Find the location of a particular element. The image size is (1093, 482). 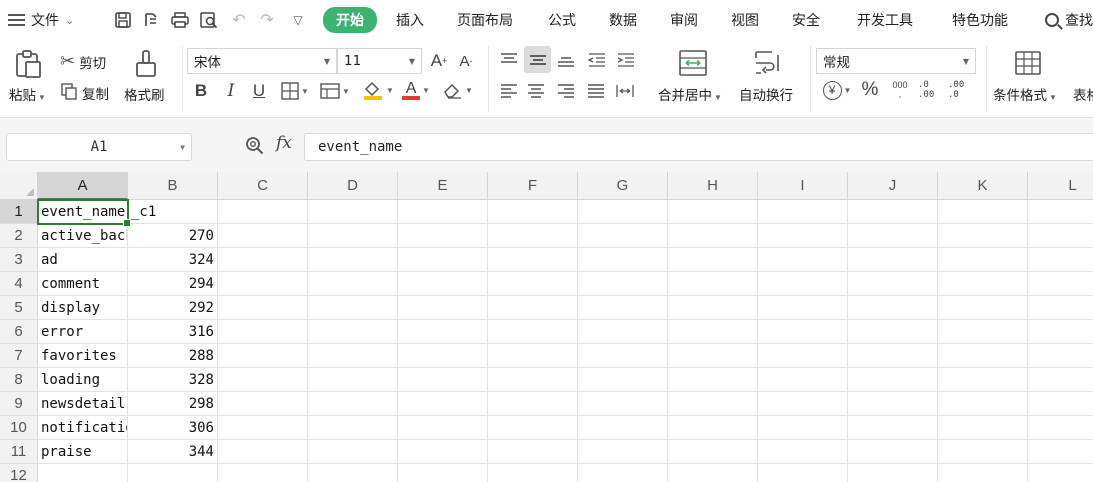

cell-a7: favorites is located at coordinates (83, 356).